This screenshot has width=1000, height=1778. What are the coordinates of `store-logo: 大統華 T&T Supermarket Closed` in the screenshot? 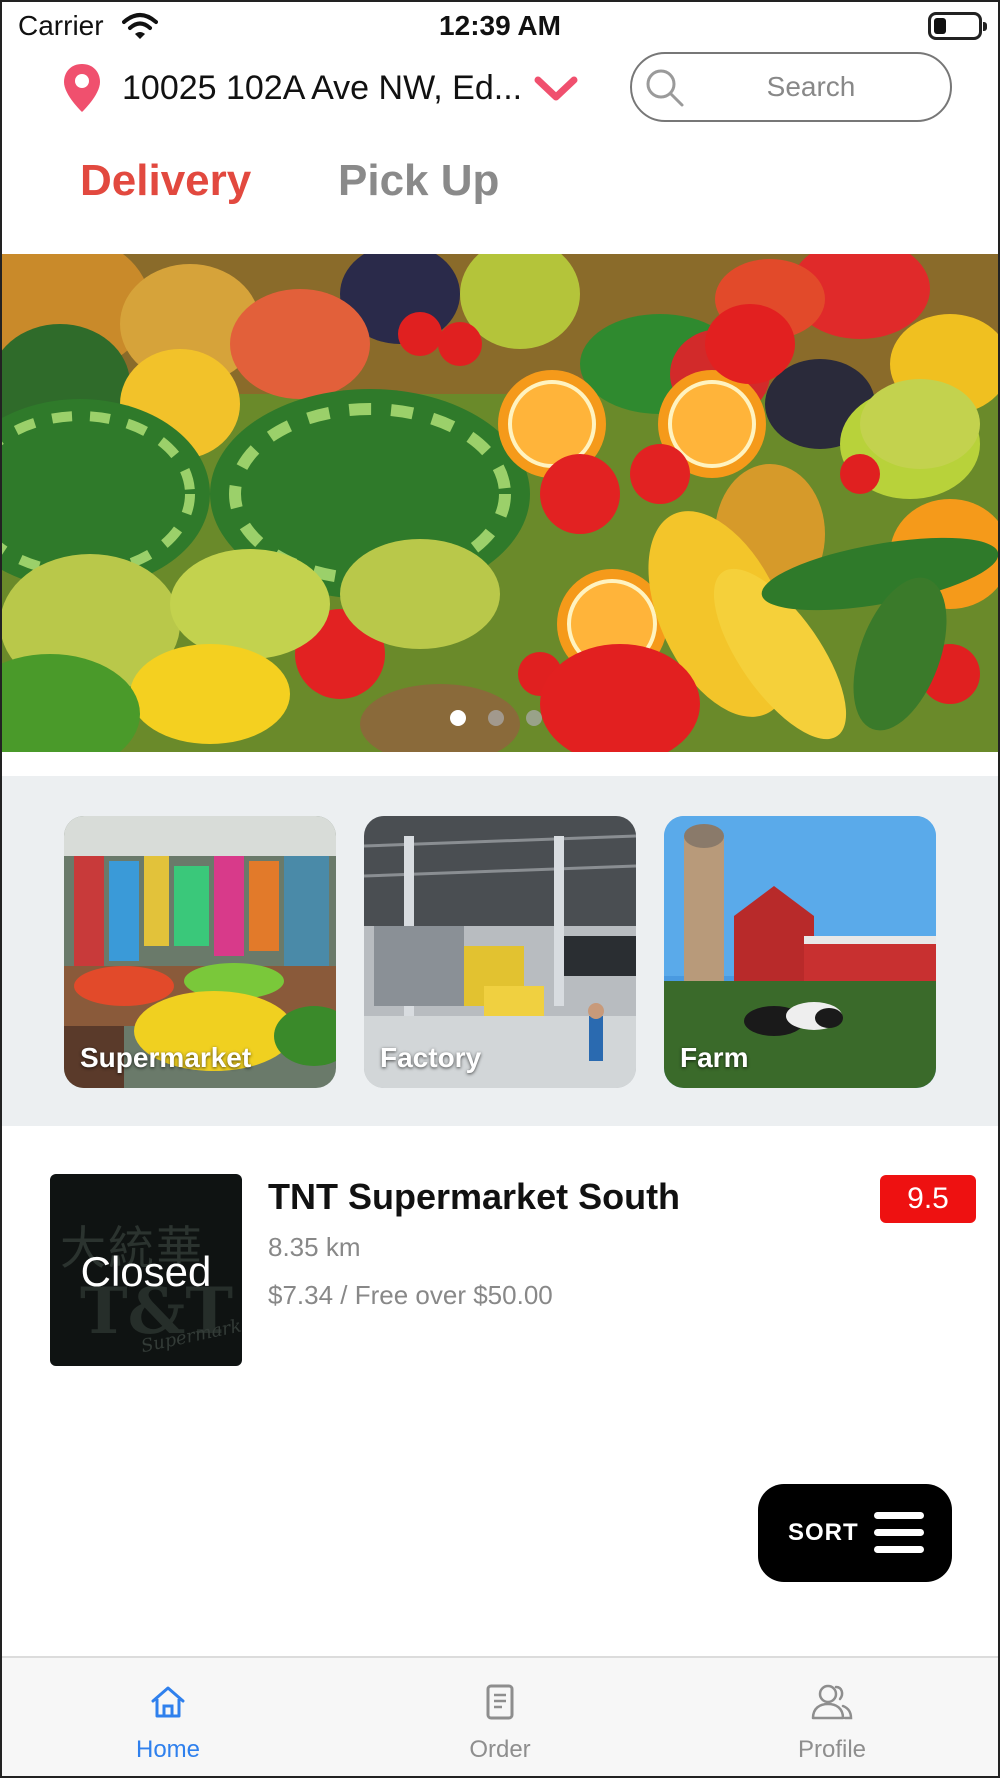 It's located at (146, 1270).